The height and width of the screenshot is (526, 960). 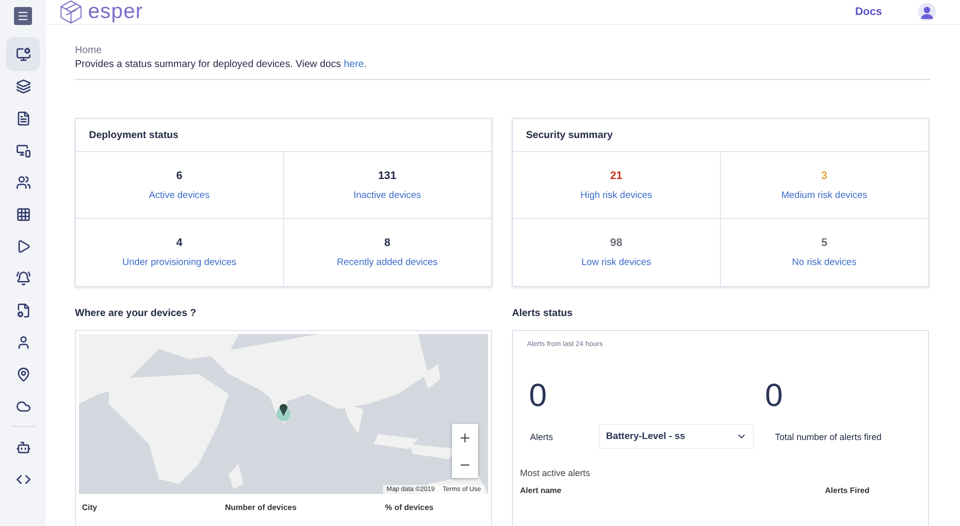 I want to click on alerts-count: 0, so click(x=538, y=395).